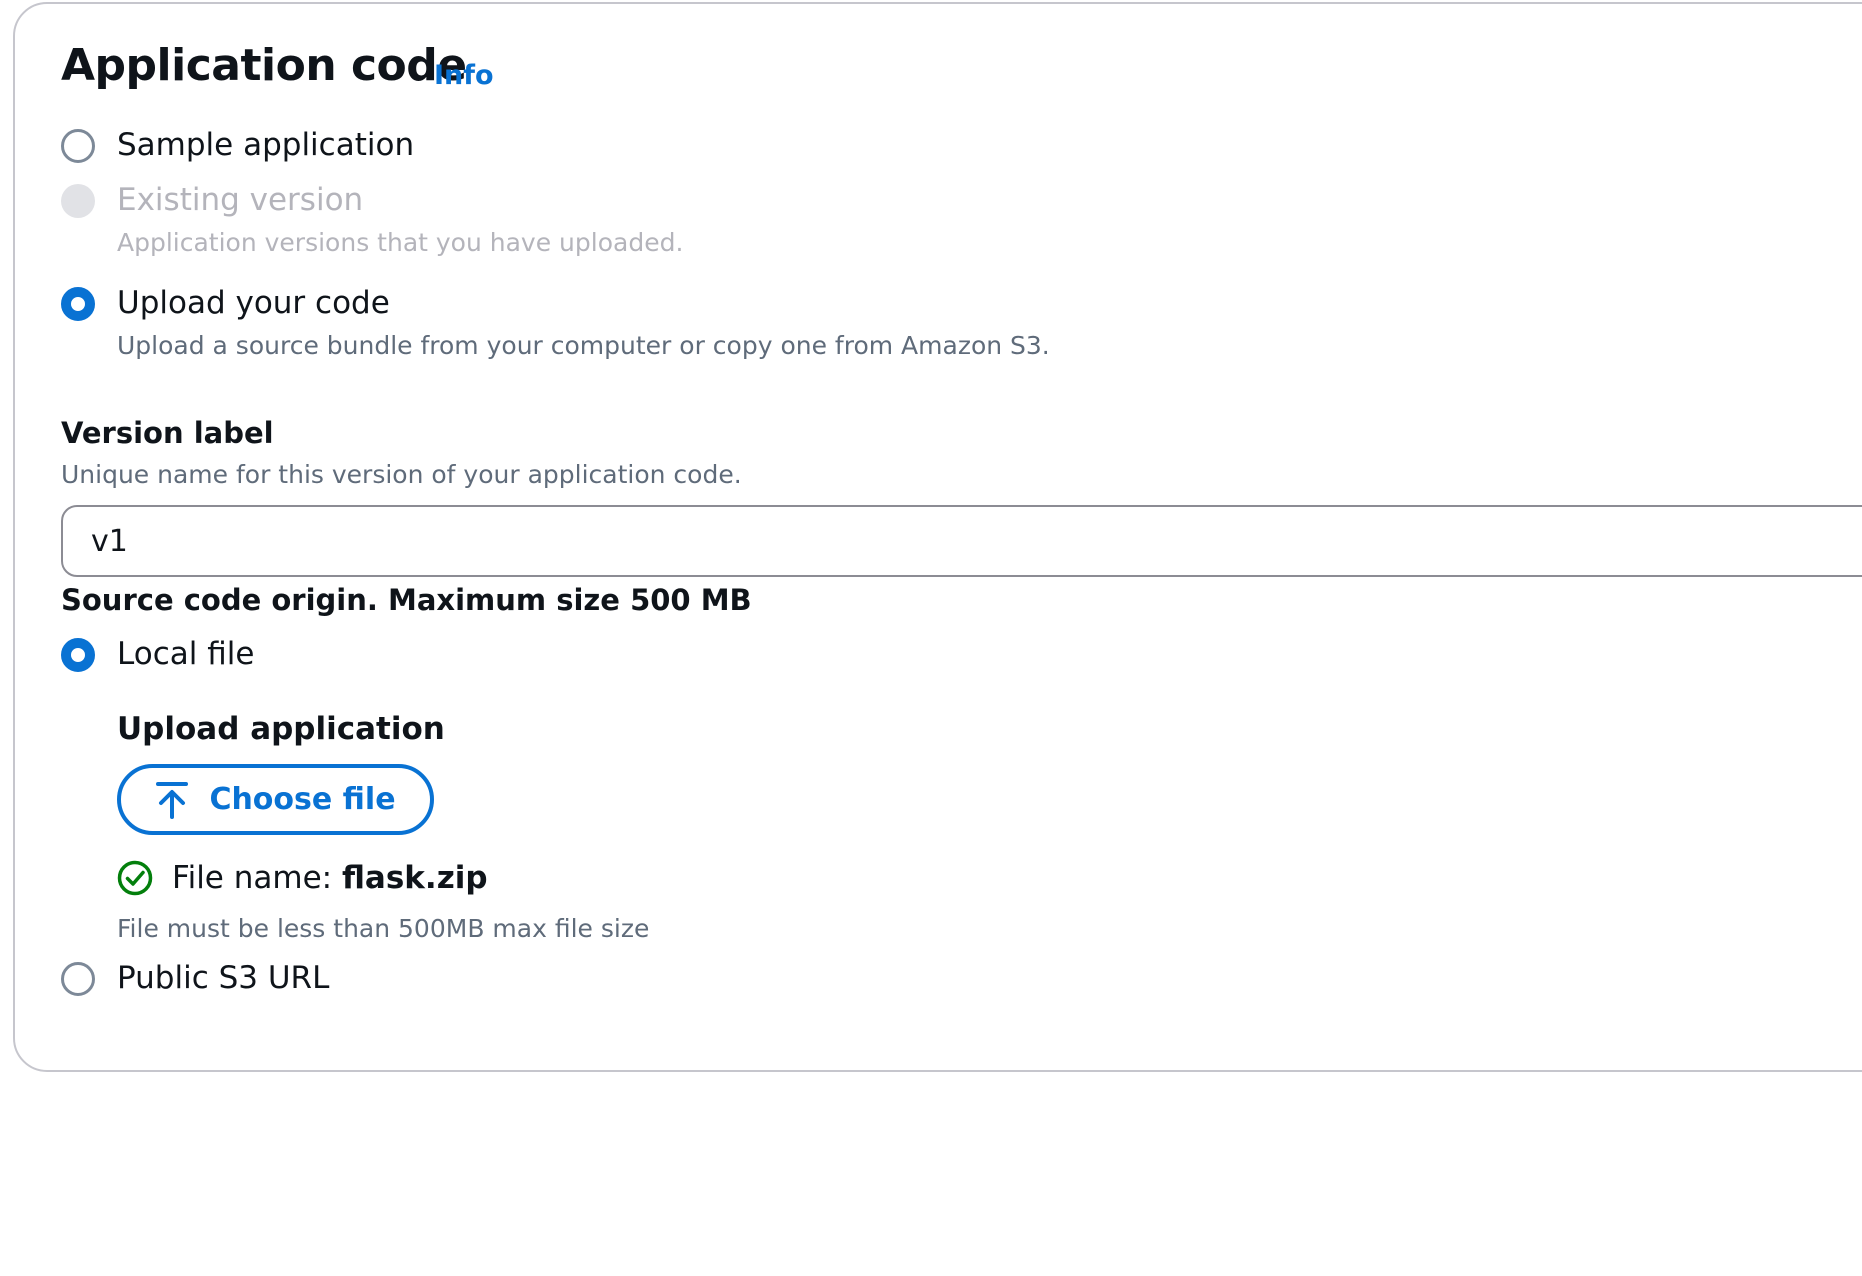 Image resolution: width=1862 pixels, height=1276 pixels. What do you see at coordinates (464, 75) in the screenshot?
I see `info-link: Info` at bounding box center [464, 75].